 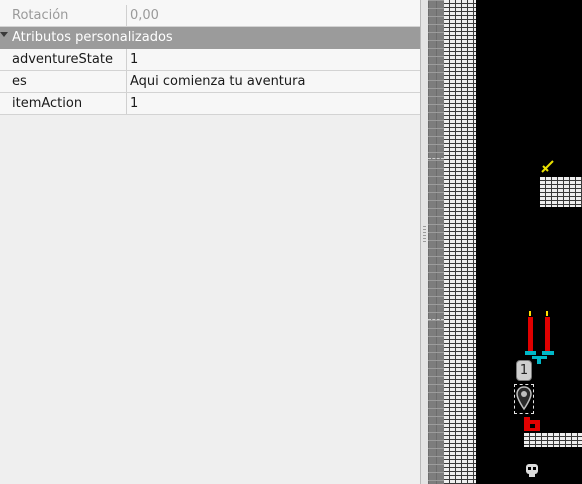 I want to click on property-row-adventurestate: adventureState 1, so click(x=210, y=60).